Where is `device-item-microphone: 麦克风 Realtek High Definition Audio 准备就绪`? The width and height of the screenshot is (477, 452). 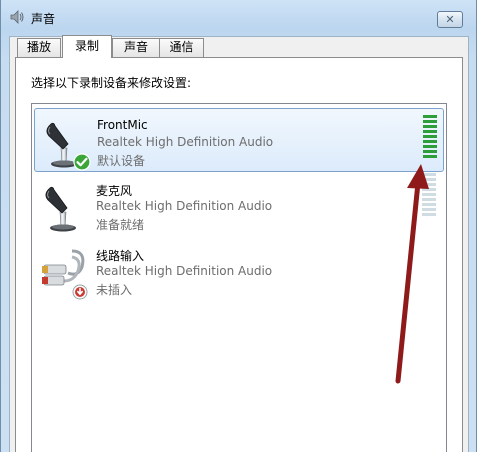
device-item-microphone: 麦克风 Realtek High Definition Audio 准备就绪 is located at coordinates (239, 205).